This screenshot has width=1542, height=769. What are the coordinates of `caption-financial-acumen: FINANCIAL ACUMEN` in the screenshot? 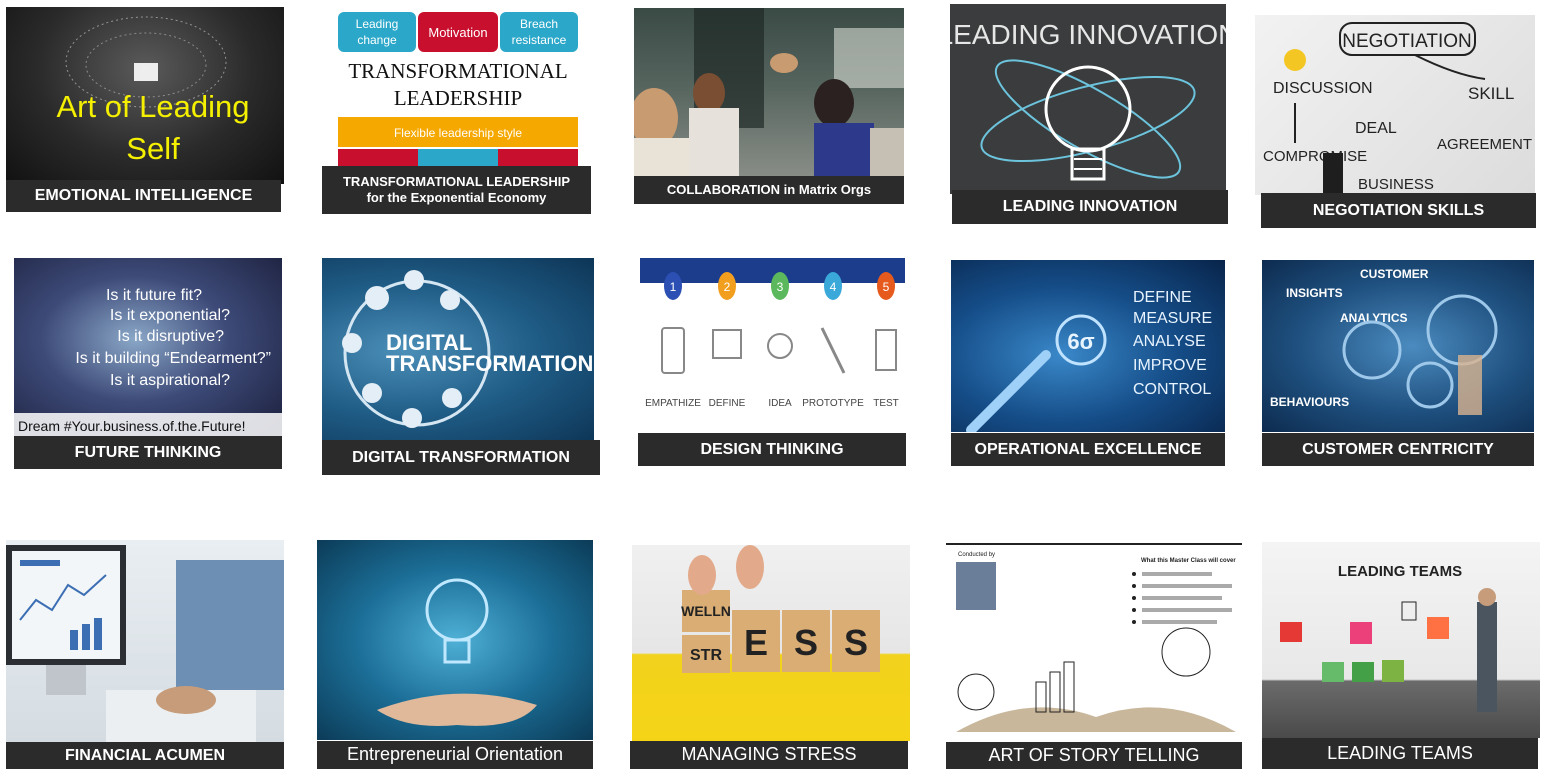 It's located at (145, 755).